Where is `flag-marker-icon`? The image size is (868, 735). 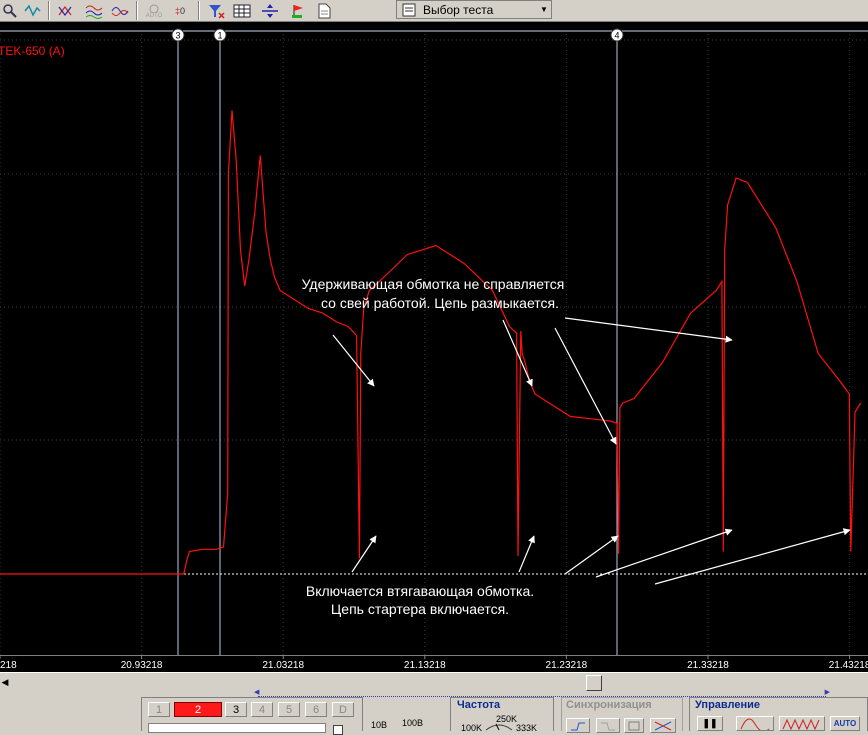 flag-marker-icon is located at coordinates (298, 10).